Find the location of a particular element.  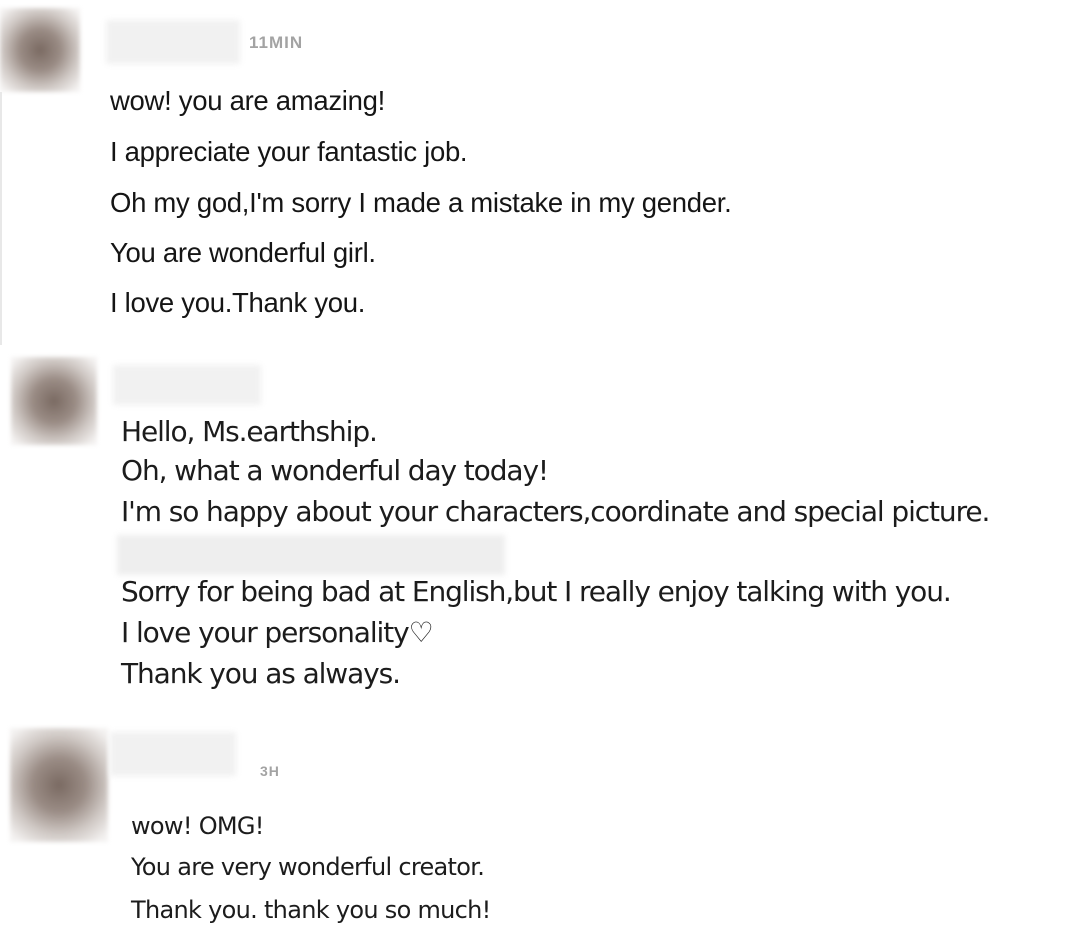

comment-text-line: wow! you are amazing! is located at coordinates (247, 100).